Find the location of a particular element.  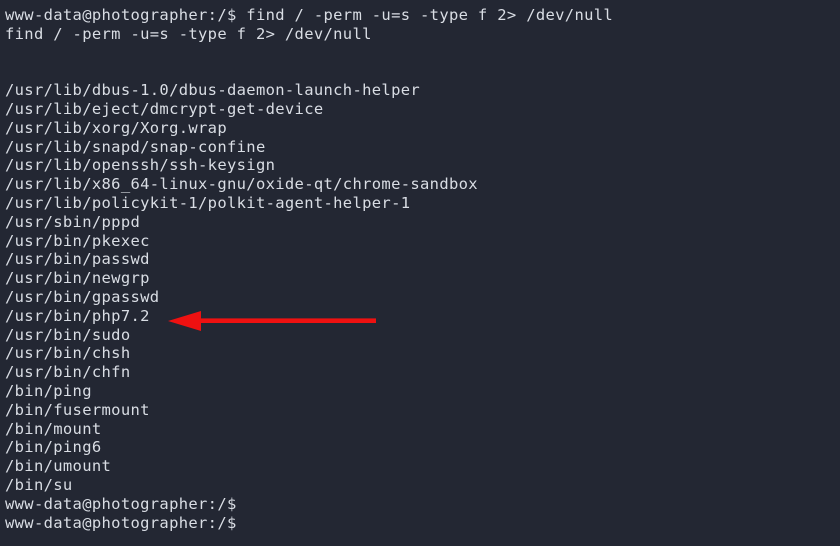

terminal-line-result-2: /usr/lib/eject/dmcrypt-get-device is located at coordinates (164, 108).